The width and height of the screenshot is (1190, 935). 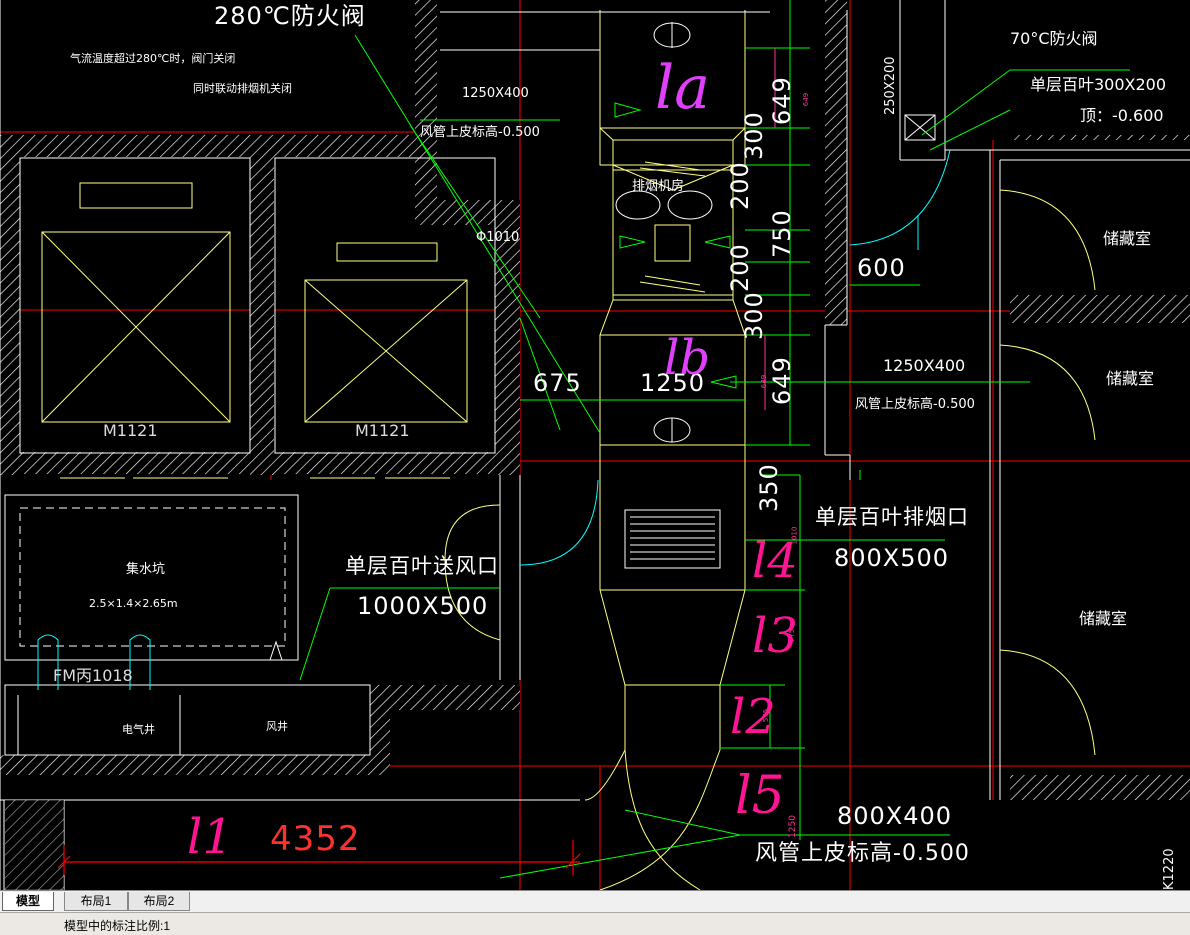 What do you see at coordinates (775, 636) in the screenshot?
I see `hand-label-l3: l3` at bounding box center [775, 636].